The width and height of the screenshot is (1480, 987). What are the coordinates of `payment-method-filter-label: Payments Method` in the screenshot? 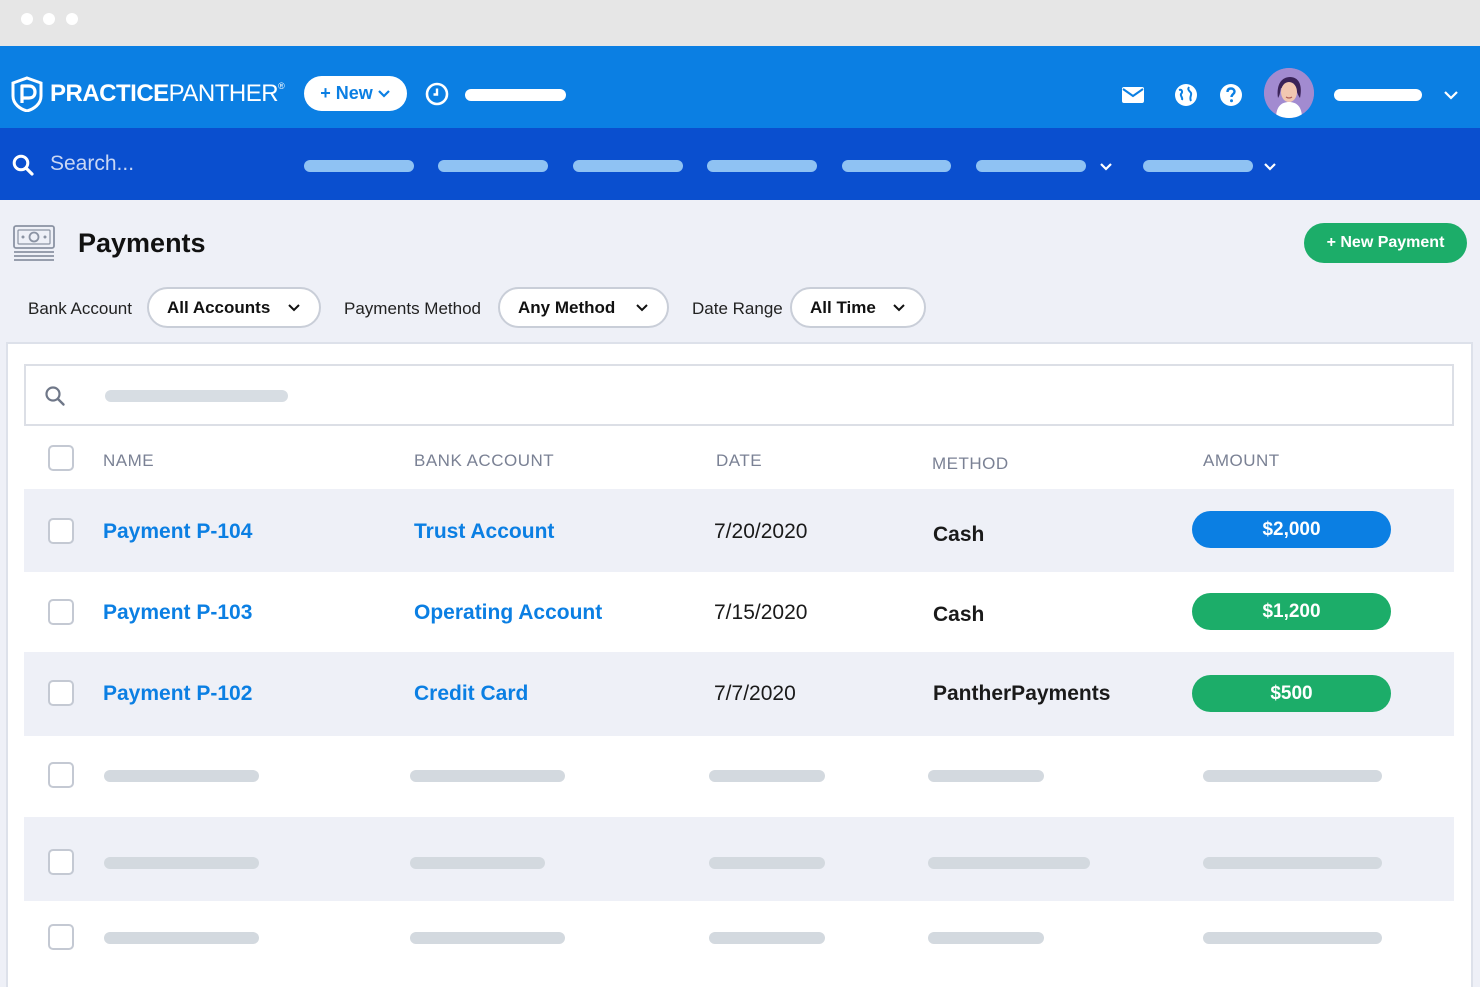 It's located at (413, 308).